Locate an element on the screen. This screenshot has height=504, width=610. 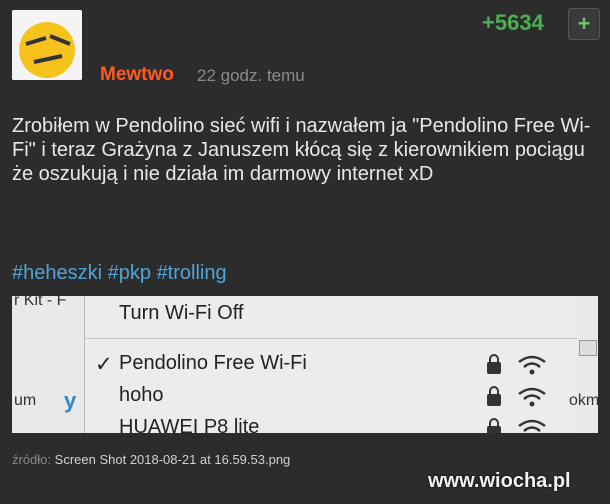
avatar-face-icon is located at coordinates (47, 45).